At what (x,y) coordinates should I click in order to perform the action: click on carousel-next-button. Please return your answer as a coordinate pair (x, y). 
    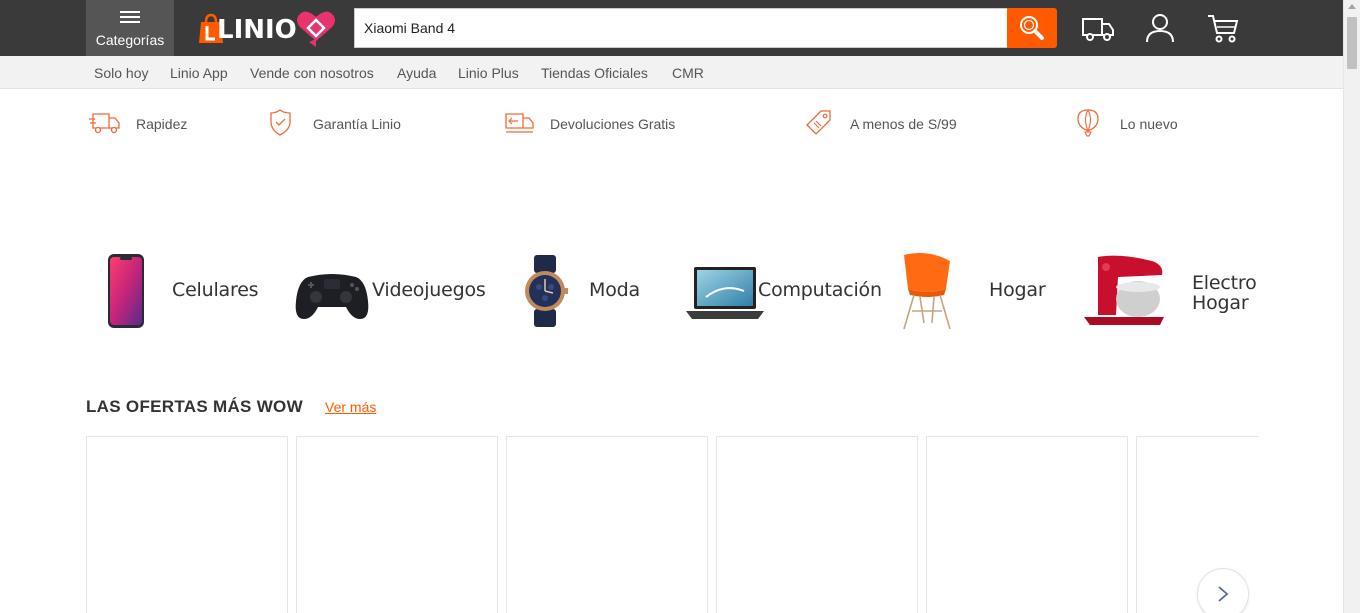
    Looking at the image, I should click on (1223, 590).